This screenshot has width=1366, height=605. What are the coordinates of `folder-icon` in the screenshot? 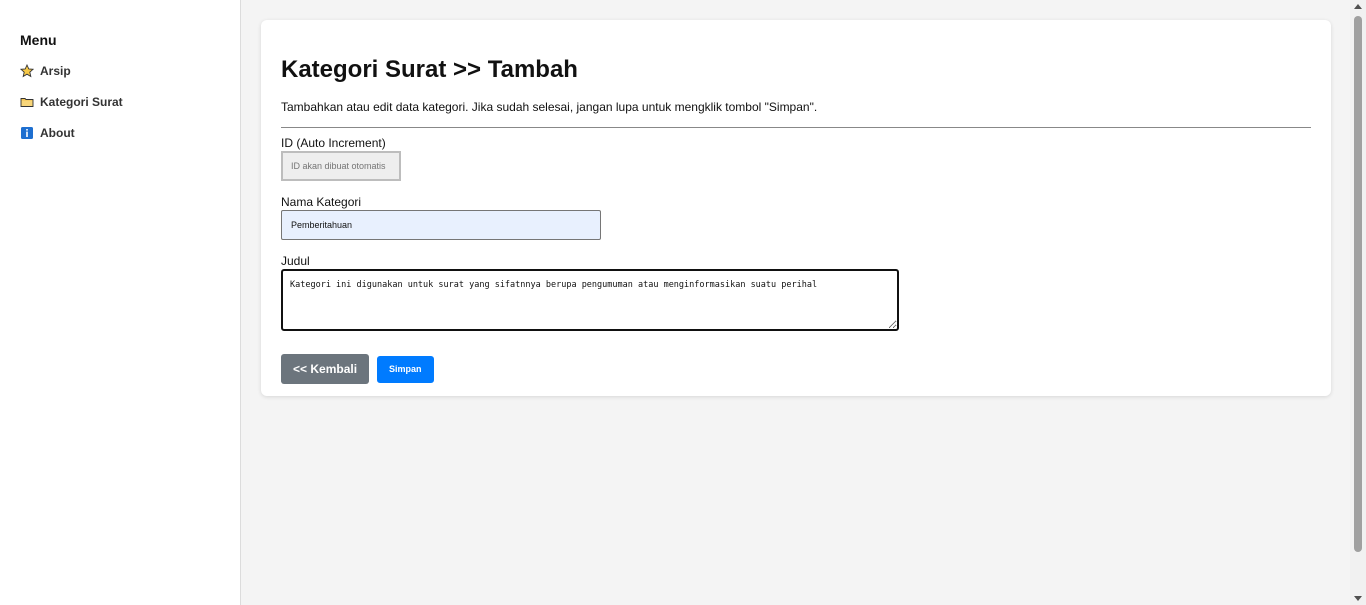 It's located at (27, 102).